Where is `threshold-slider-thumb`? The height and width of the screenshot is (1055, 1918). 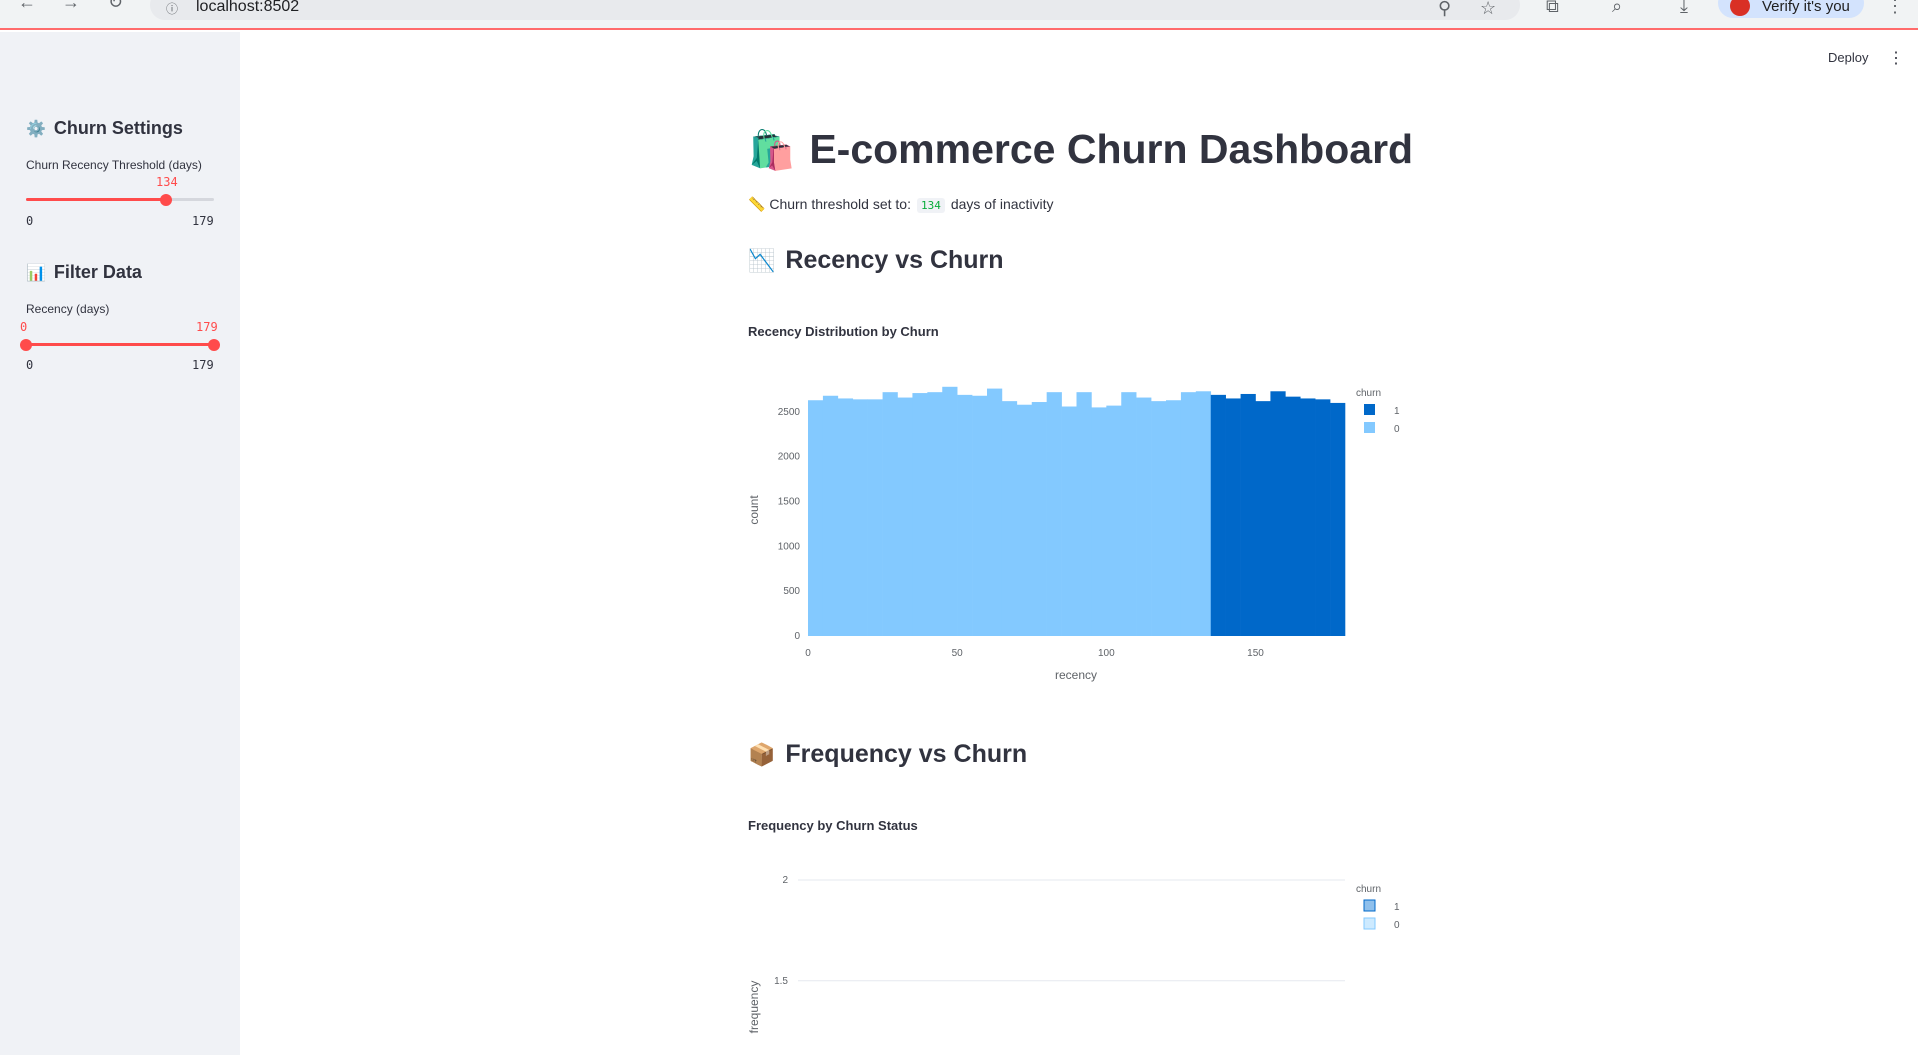
threshold-slider-thumb is located at coordinates (166, 200).